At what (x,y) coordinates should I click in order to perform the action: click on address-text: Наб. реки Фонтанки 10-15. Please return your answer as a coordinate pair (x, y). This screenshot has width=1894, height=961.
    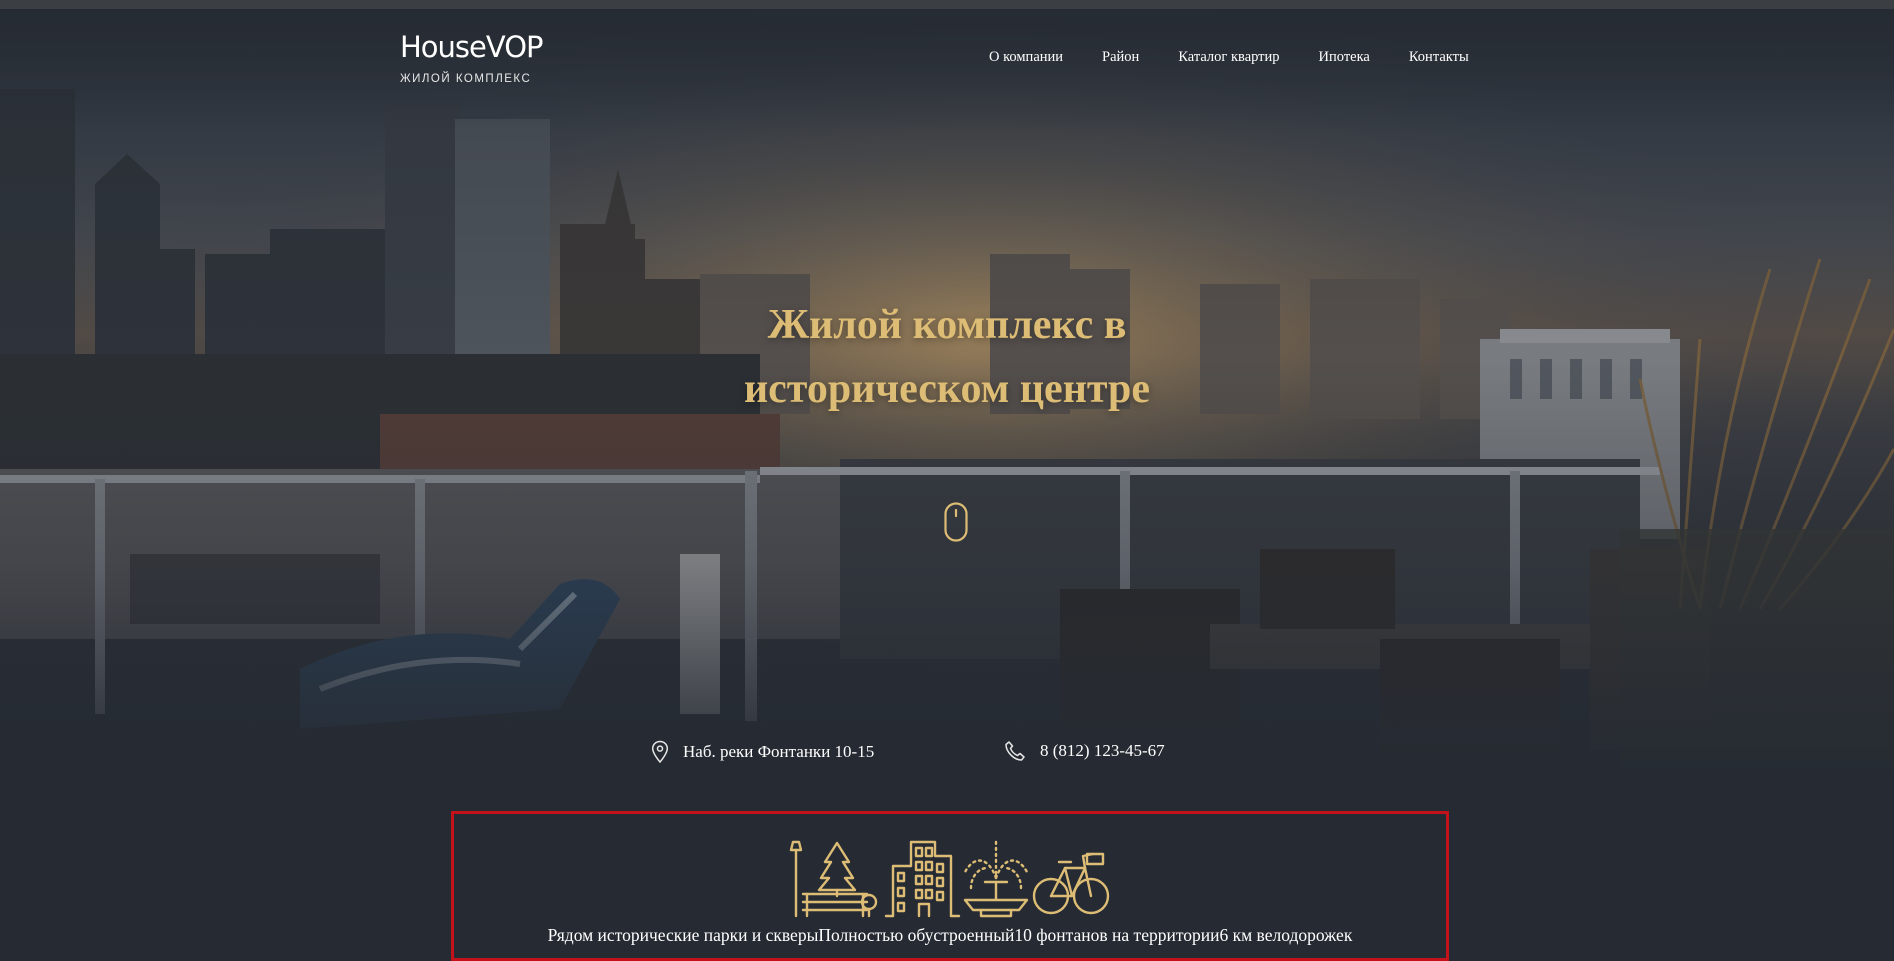
    Looking at the image, I should click on (779, 751).